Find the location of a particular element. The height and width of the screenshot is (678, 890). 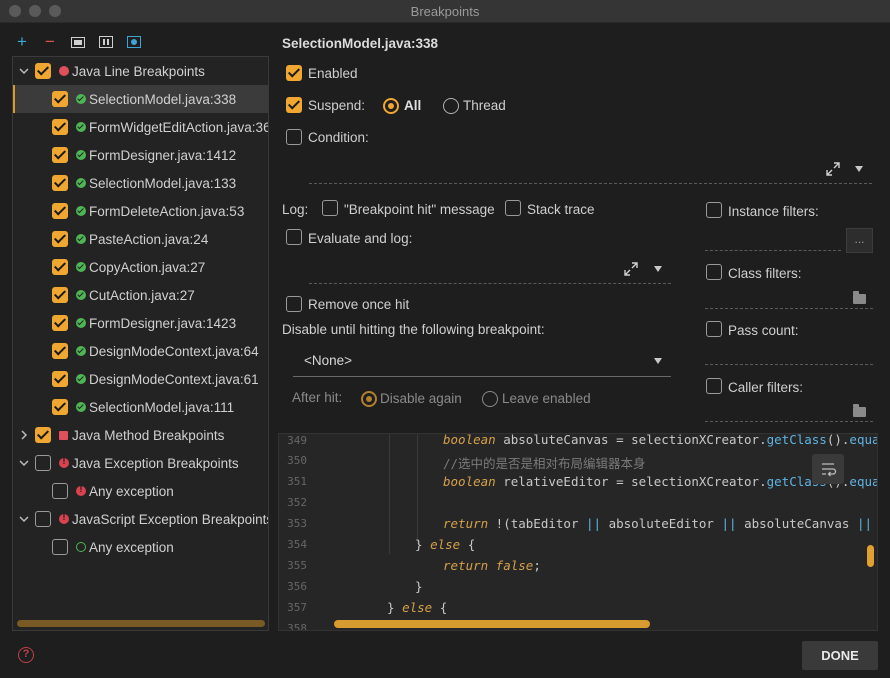

tree-item: DesignModeContext.java:61 is located at coordinates (140, 379).